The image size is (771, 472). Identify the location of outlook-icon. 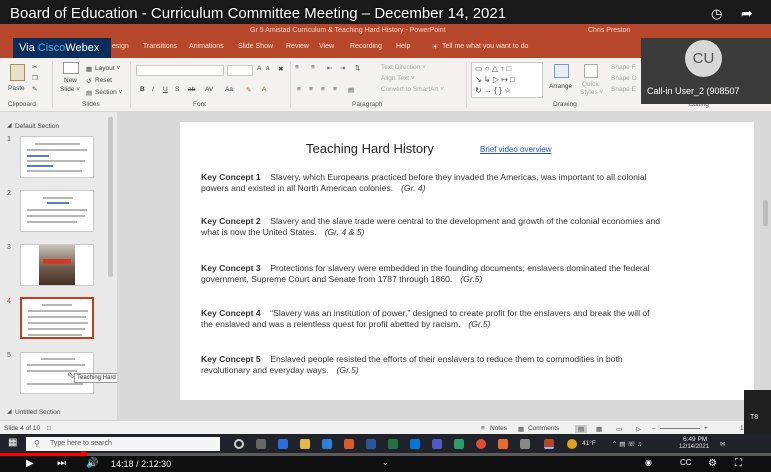
(415, 444).